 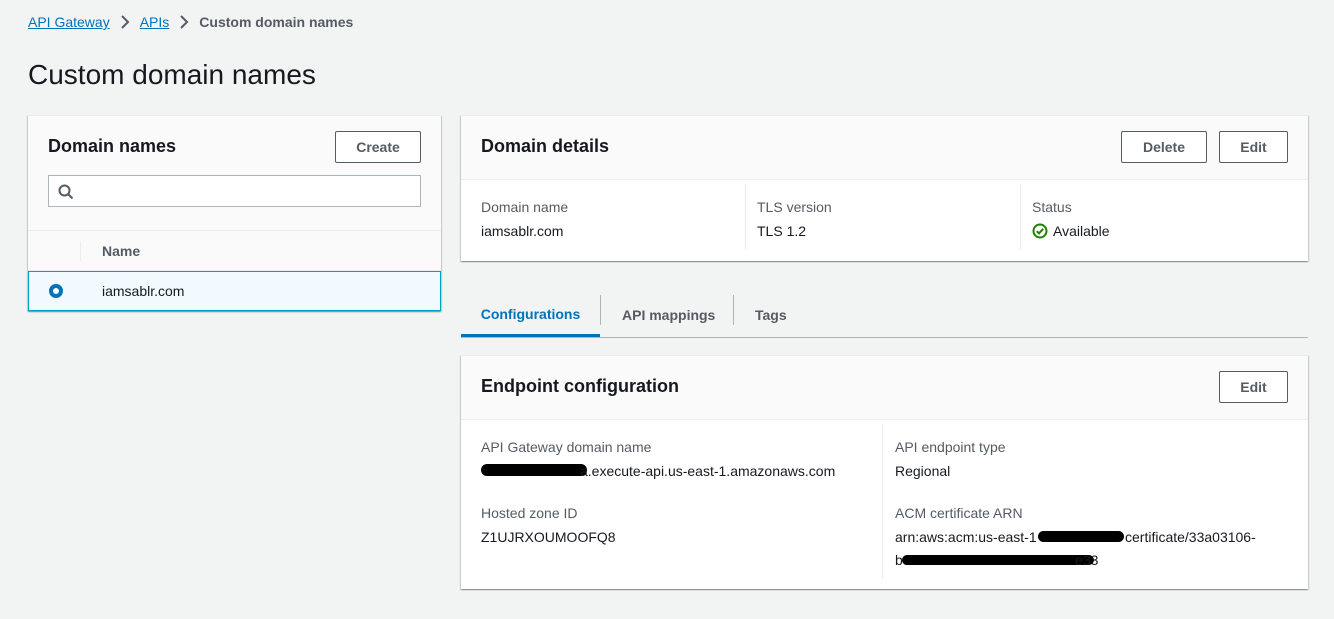 What do you see at coordinates (1081, 231) in the screenshot?
I see `status-value: Available` at bounding box center [1081, 231].